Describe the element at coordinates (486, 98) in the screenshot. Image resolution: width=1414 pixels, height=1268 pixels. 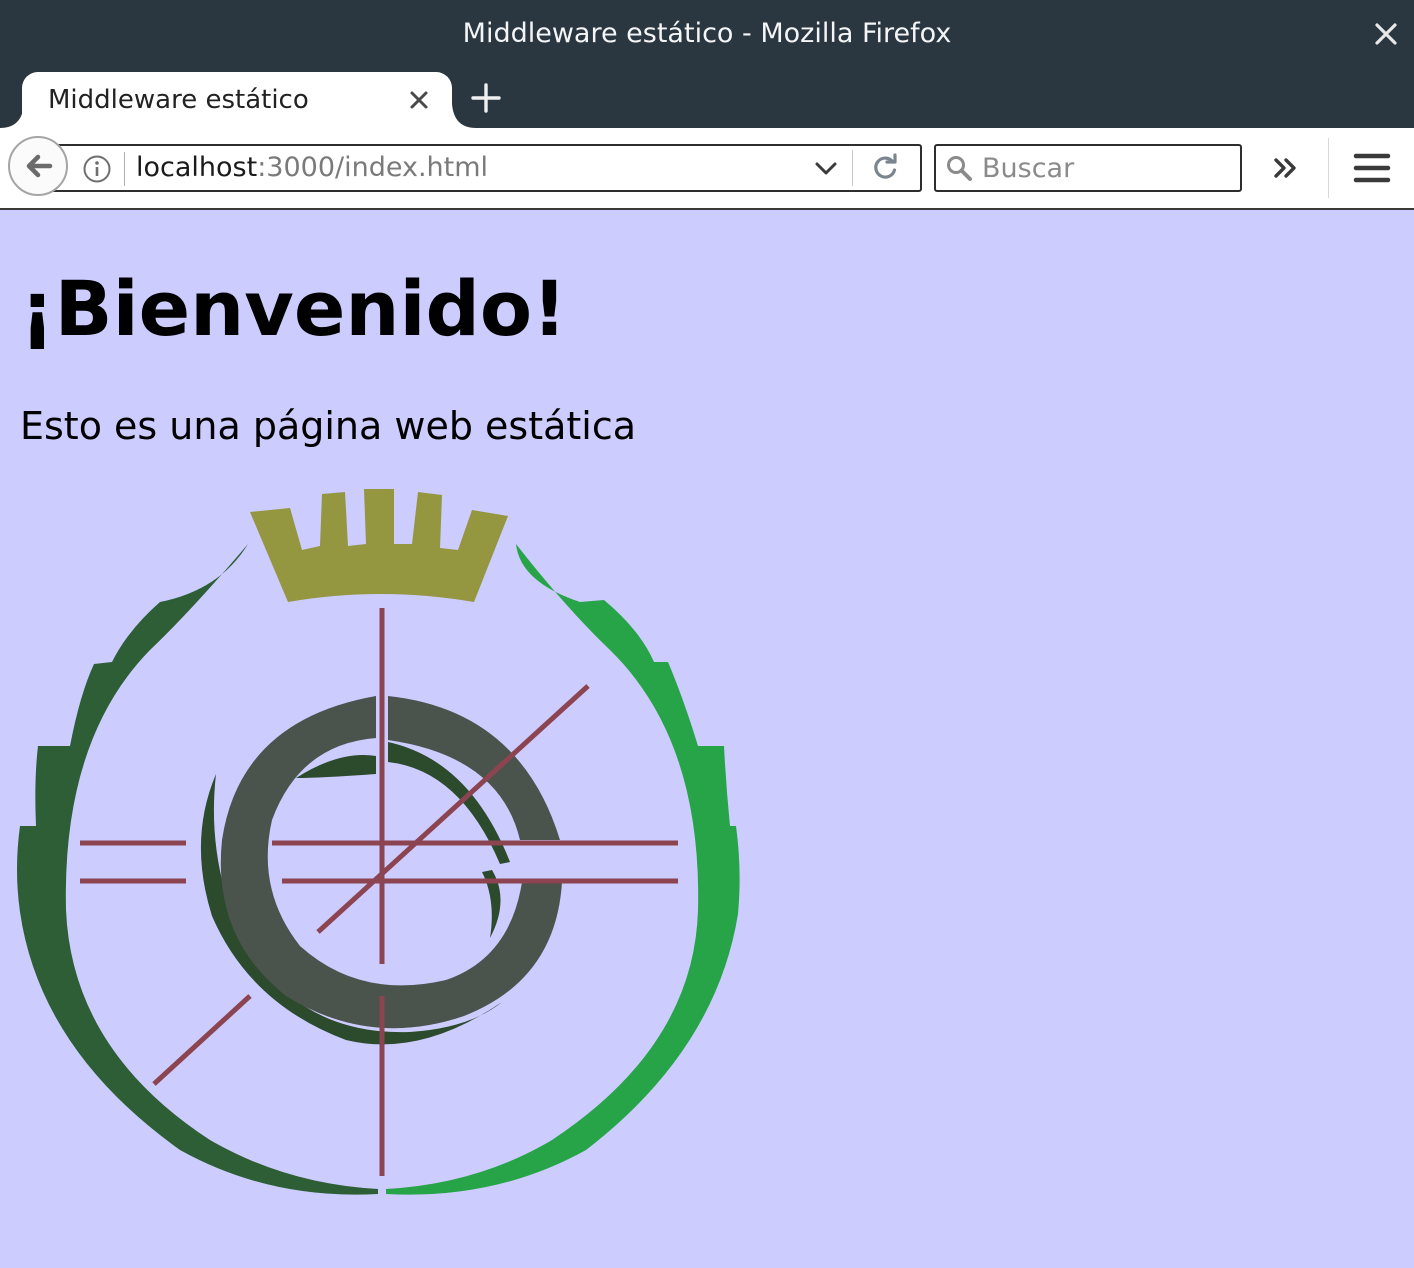
I see `plus-icon` at that location.